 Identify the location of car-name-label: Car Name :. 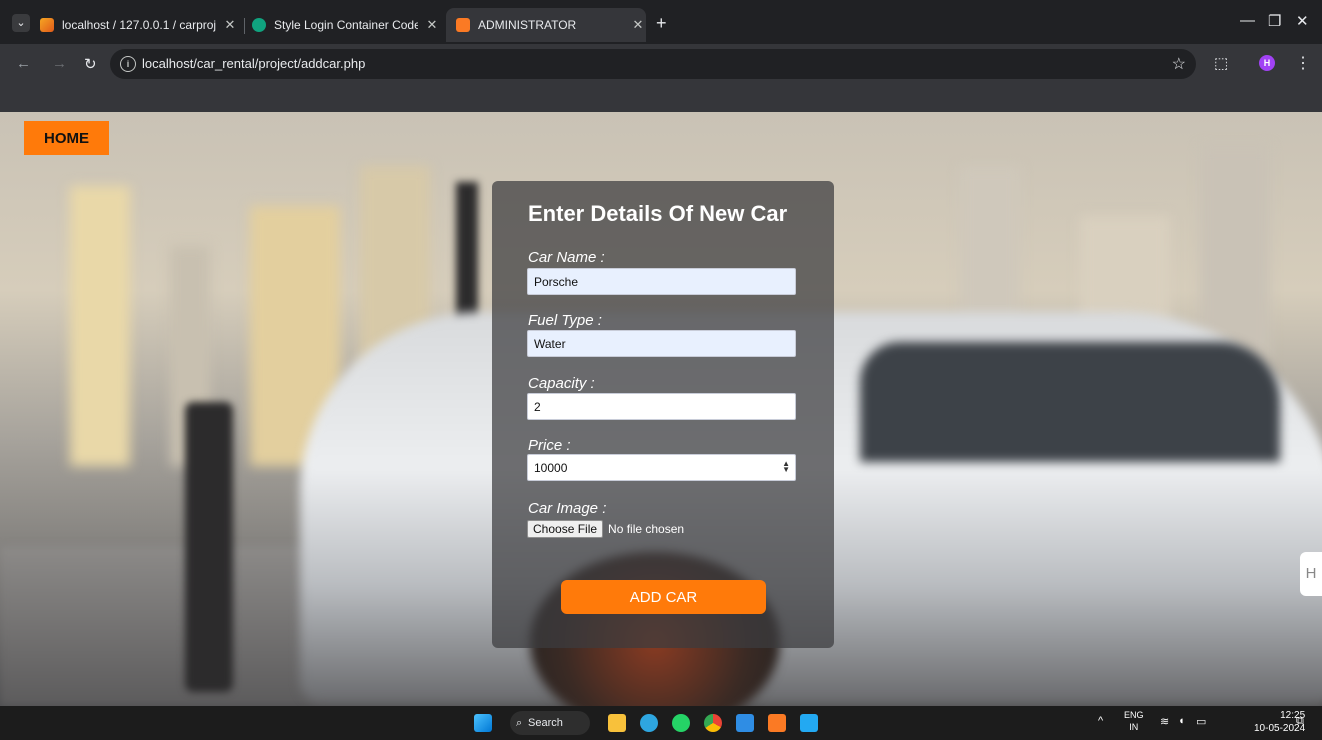
(566, 257).